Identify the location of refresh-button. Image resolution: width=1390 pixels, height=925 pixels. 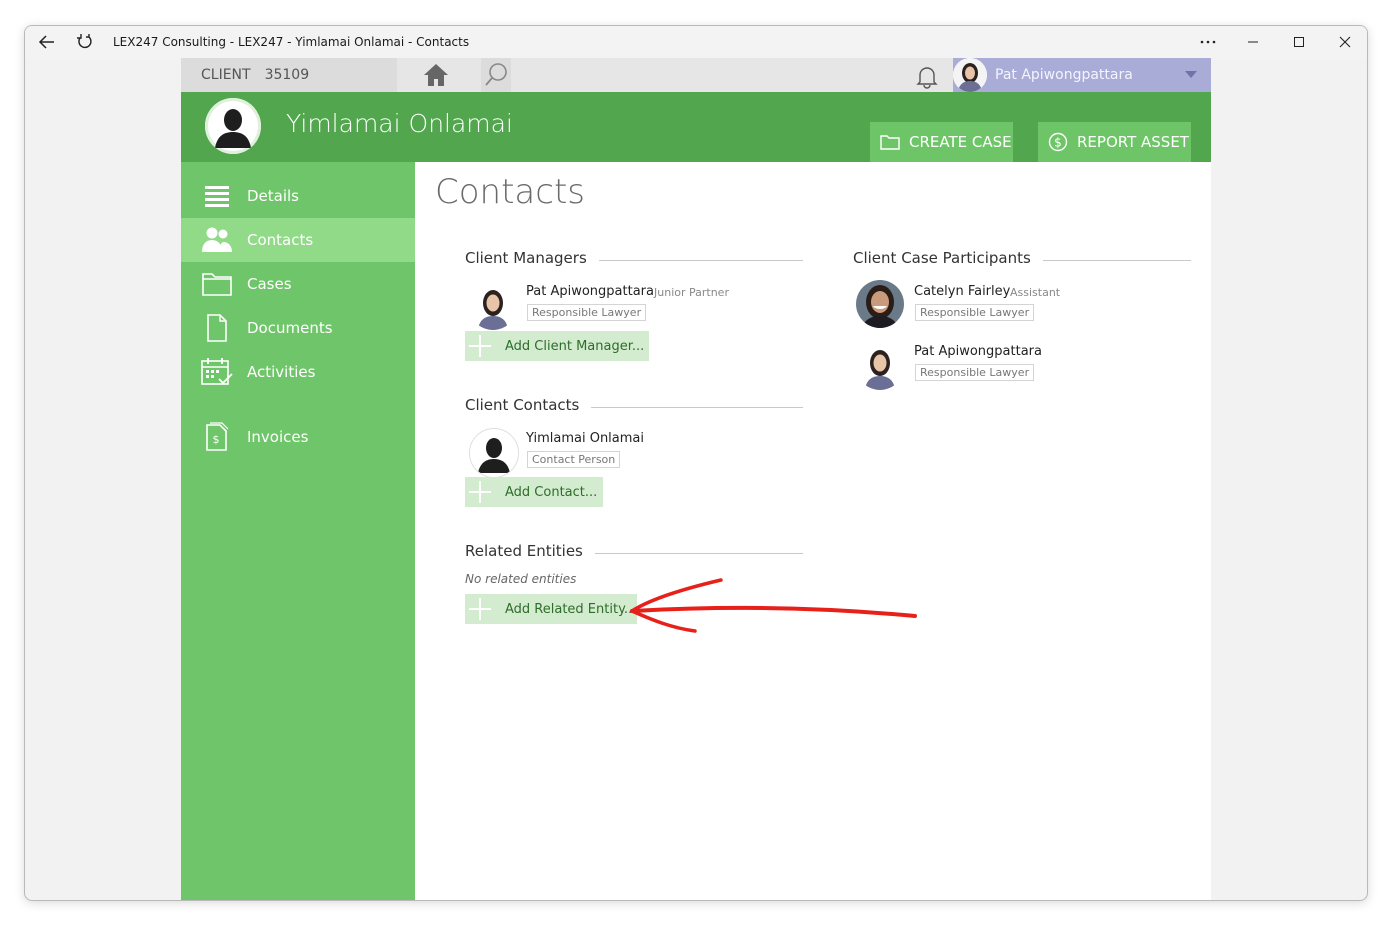
(85, 42).